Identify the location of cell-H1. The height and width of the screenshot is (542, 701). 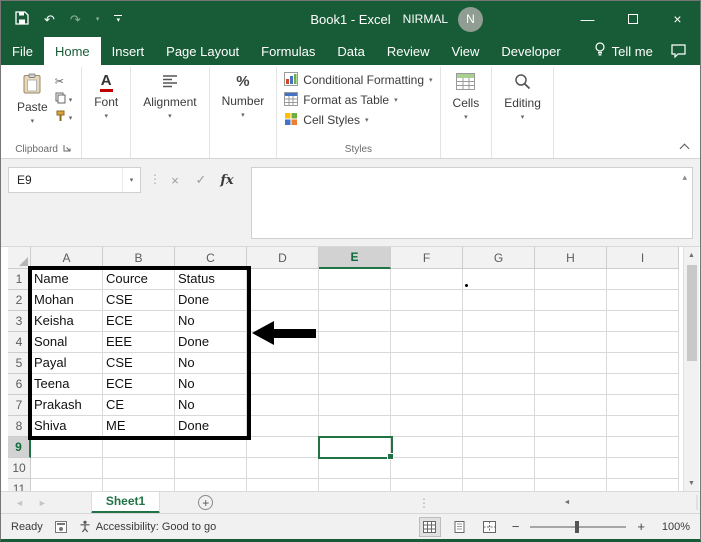
(571, 279).